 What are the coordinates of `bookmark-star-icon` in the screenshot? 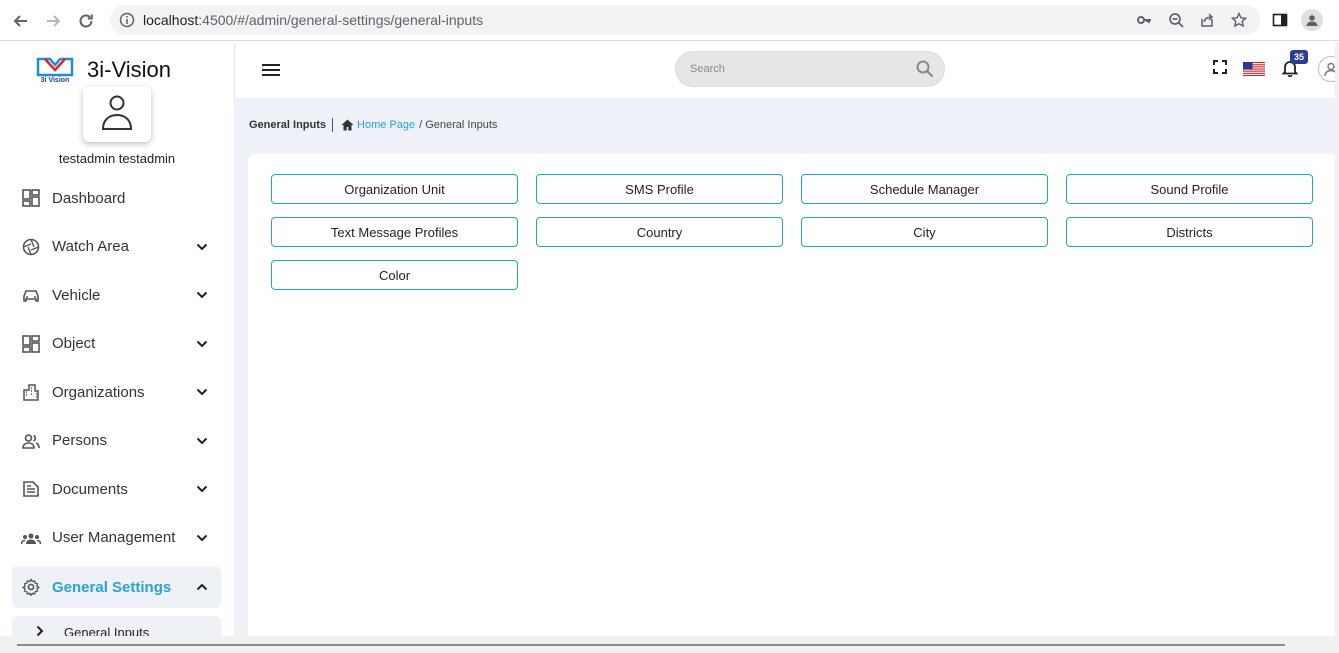 It's located at (1239, 20).